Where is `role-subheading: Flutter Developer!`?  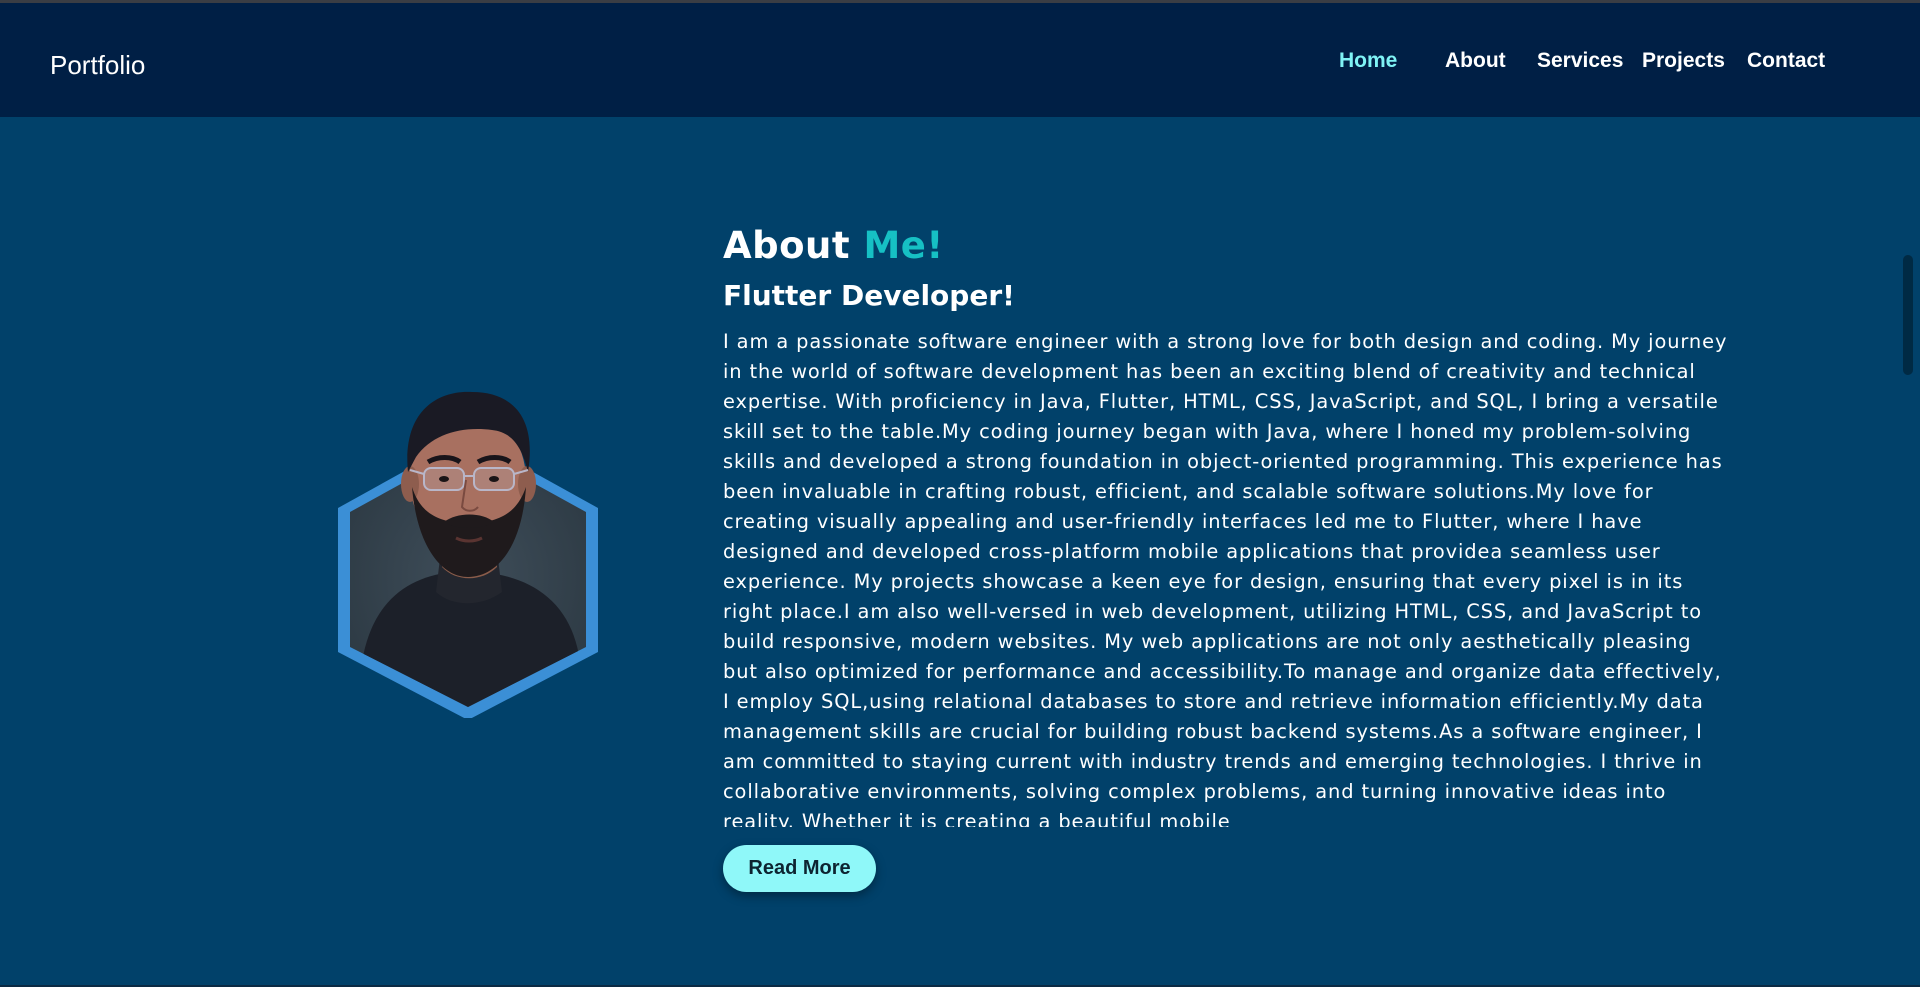
role-subheading: Flutter Developer! is located at coordinates (869, 295).